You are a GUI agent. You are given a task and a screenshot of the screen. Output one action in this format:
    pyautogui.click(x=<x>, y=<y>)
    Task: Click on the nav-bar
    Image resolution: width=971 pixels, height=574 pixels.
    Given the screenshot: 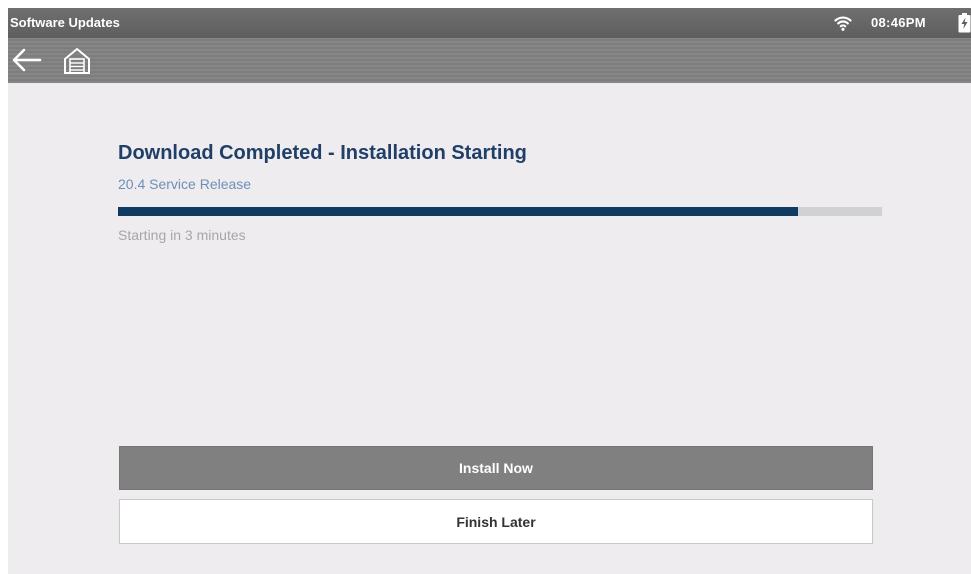 What is the action you would take?
    pyautogui.click(x=489, y=60)
    